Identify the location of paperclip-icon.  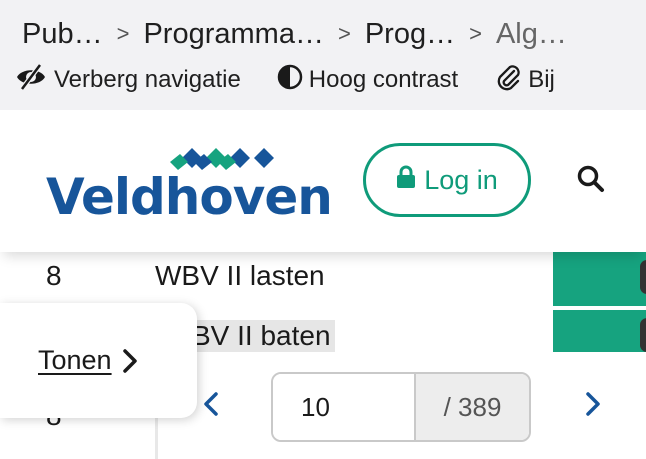
(511, 80).